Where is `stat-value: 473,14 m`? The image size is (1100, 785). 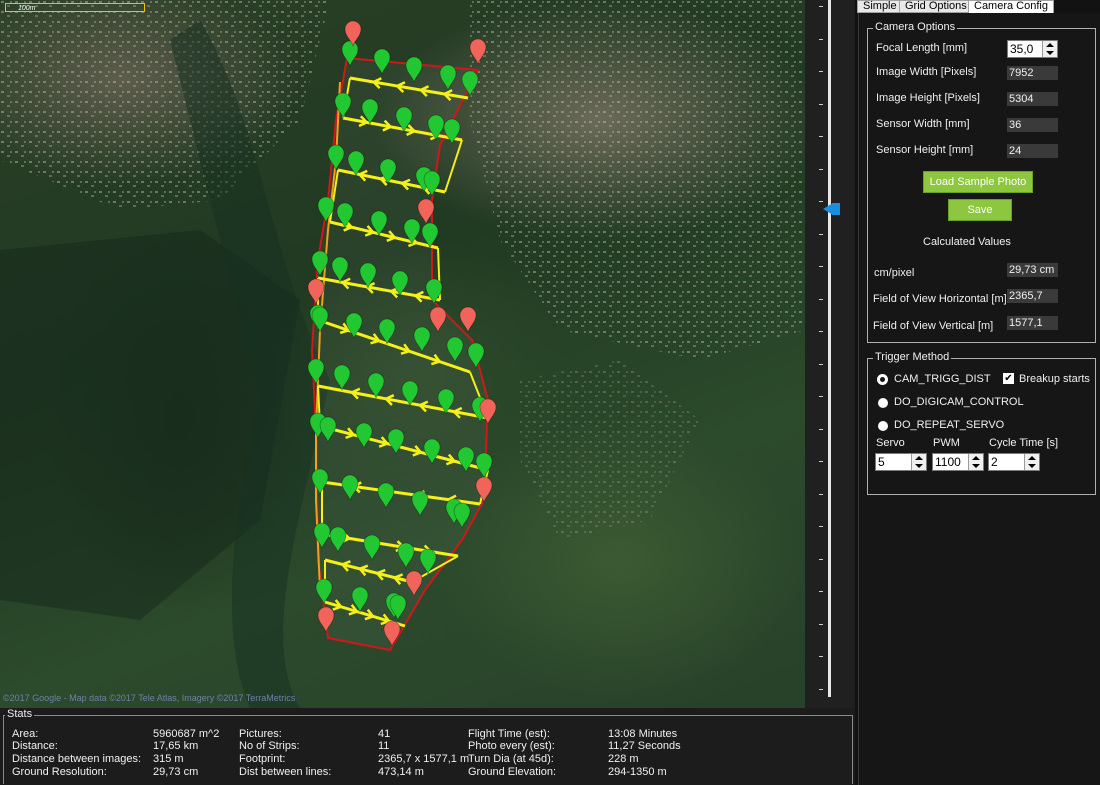
stat-value: 473,14 m is located at coordinates (401, 772).